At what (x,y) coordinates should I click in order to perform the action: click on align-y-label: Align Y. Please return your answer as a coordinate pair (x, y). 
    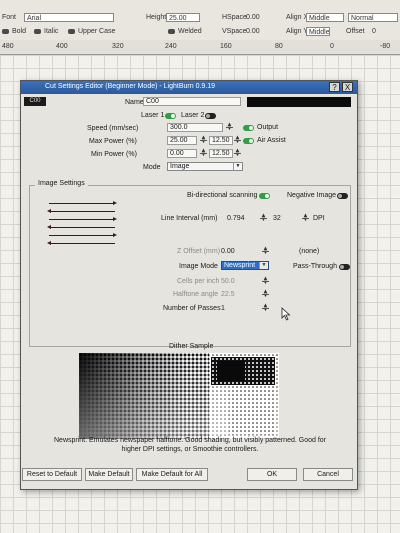
    Looking at the image, I should click on (297, 31).